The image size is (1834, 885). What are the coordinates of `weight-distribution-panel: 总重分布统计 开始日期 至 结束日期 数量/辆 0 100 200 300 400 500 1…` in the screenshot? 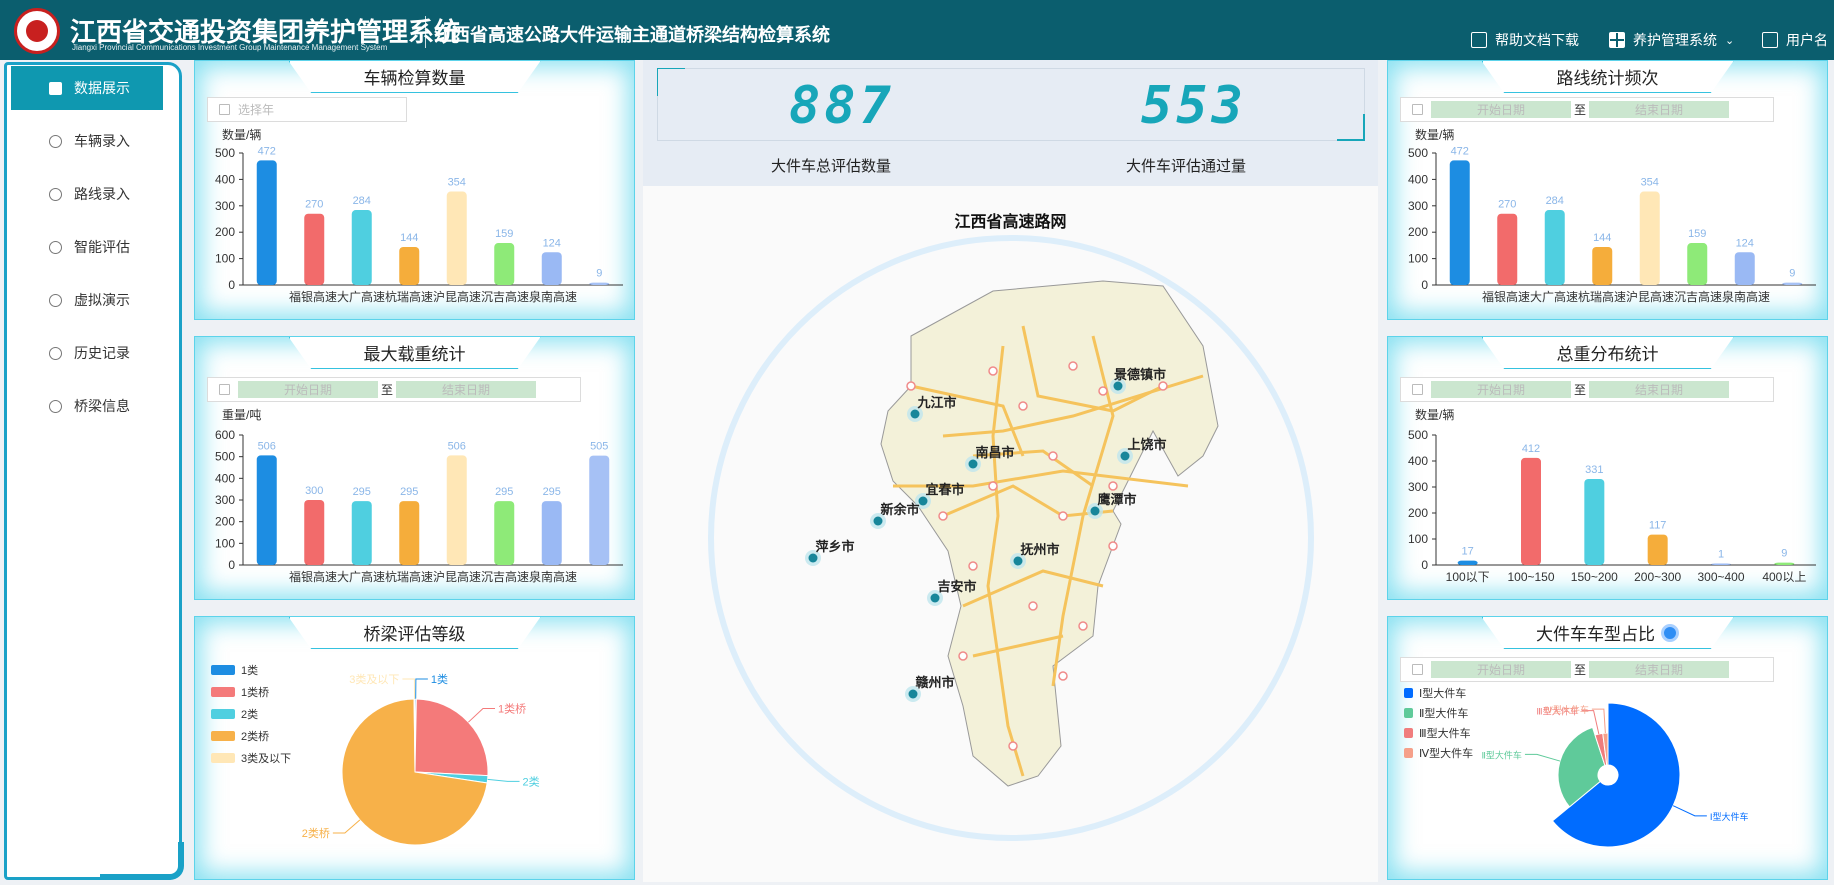 It's located at (1607, 468).